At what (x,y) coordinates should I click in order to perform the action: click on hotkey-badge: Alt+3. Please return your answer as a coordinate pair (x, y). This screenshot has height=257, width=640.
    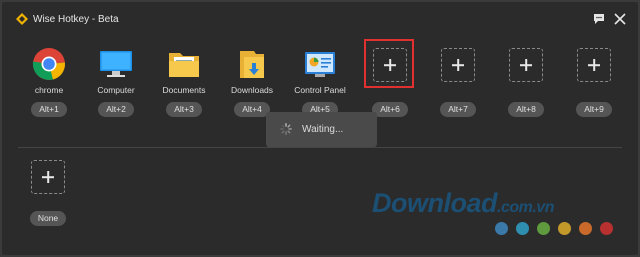
    Looking at the image, I should click on (184, 109).